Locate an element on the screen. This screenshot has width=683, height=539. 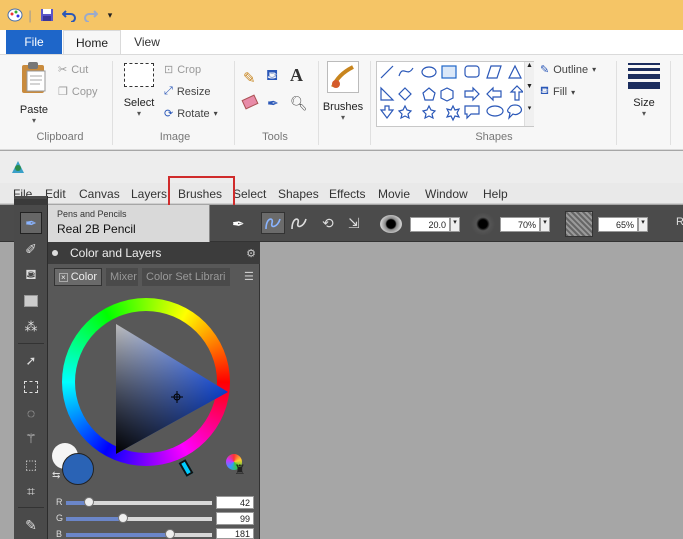
crop-icon: ⊡ is located at coordinates (169, 70).